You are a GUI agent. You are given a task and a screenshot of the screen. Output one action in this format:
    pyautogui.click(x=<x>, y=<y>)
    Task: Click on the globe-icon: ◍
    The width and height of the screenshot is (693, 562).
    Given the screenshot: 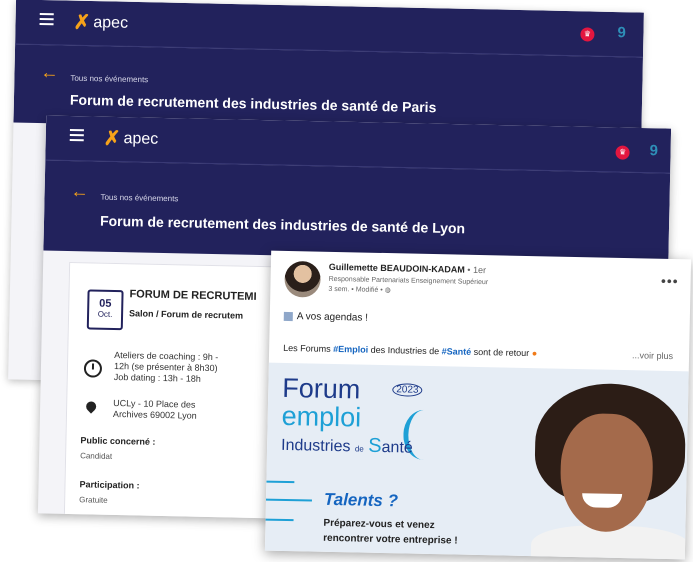 What is the action you would take?
    pyautogui.click(x=387, y=291)
    